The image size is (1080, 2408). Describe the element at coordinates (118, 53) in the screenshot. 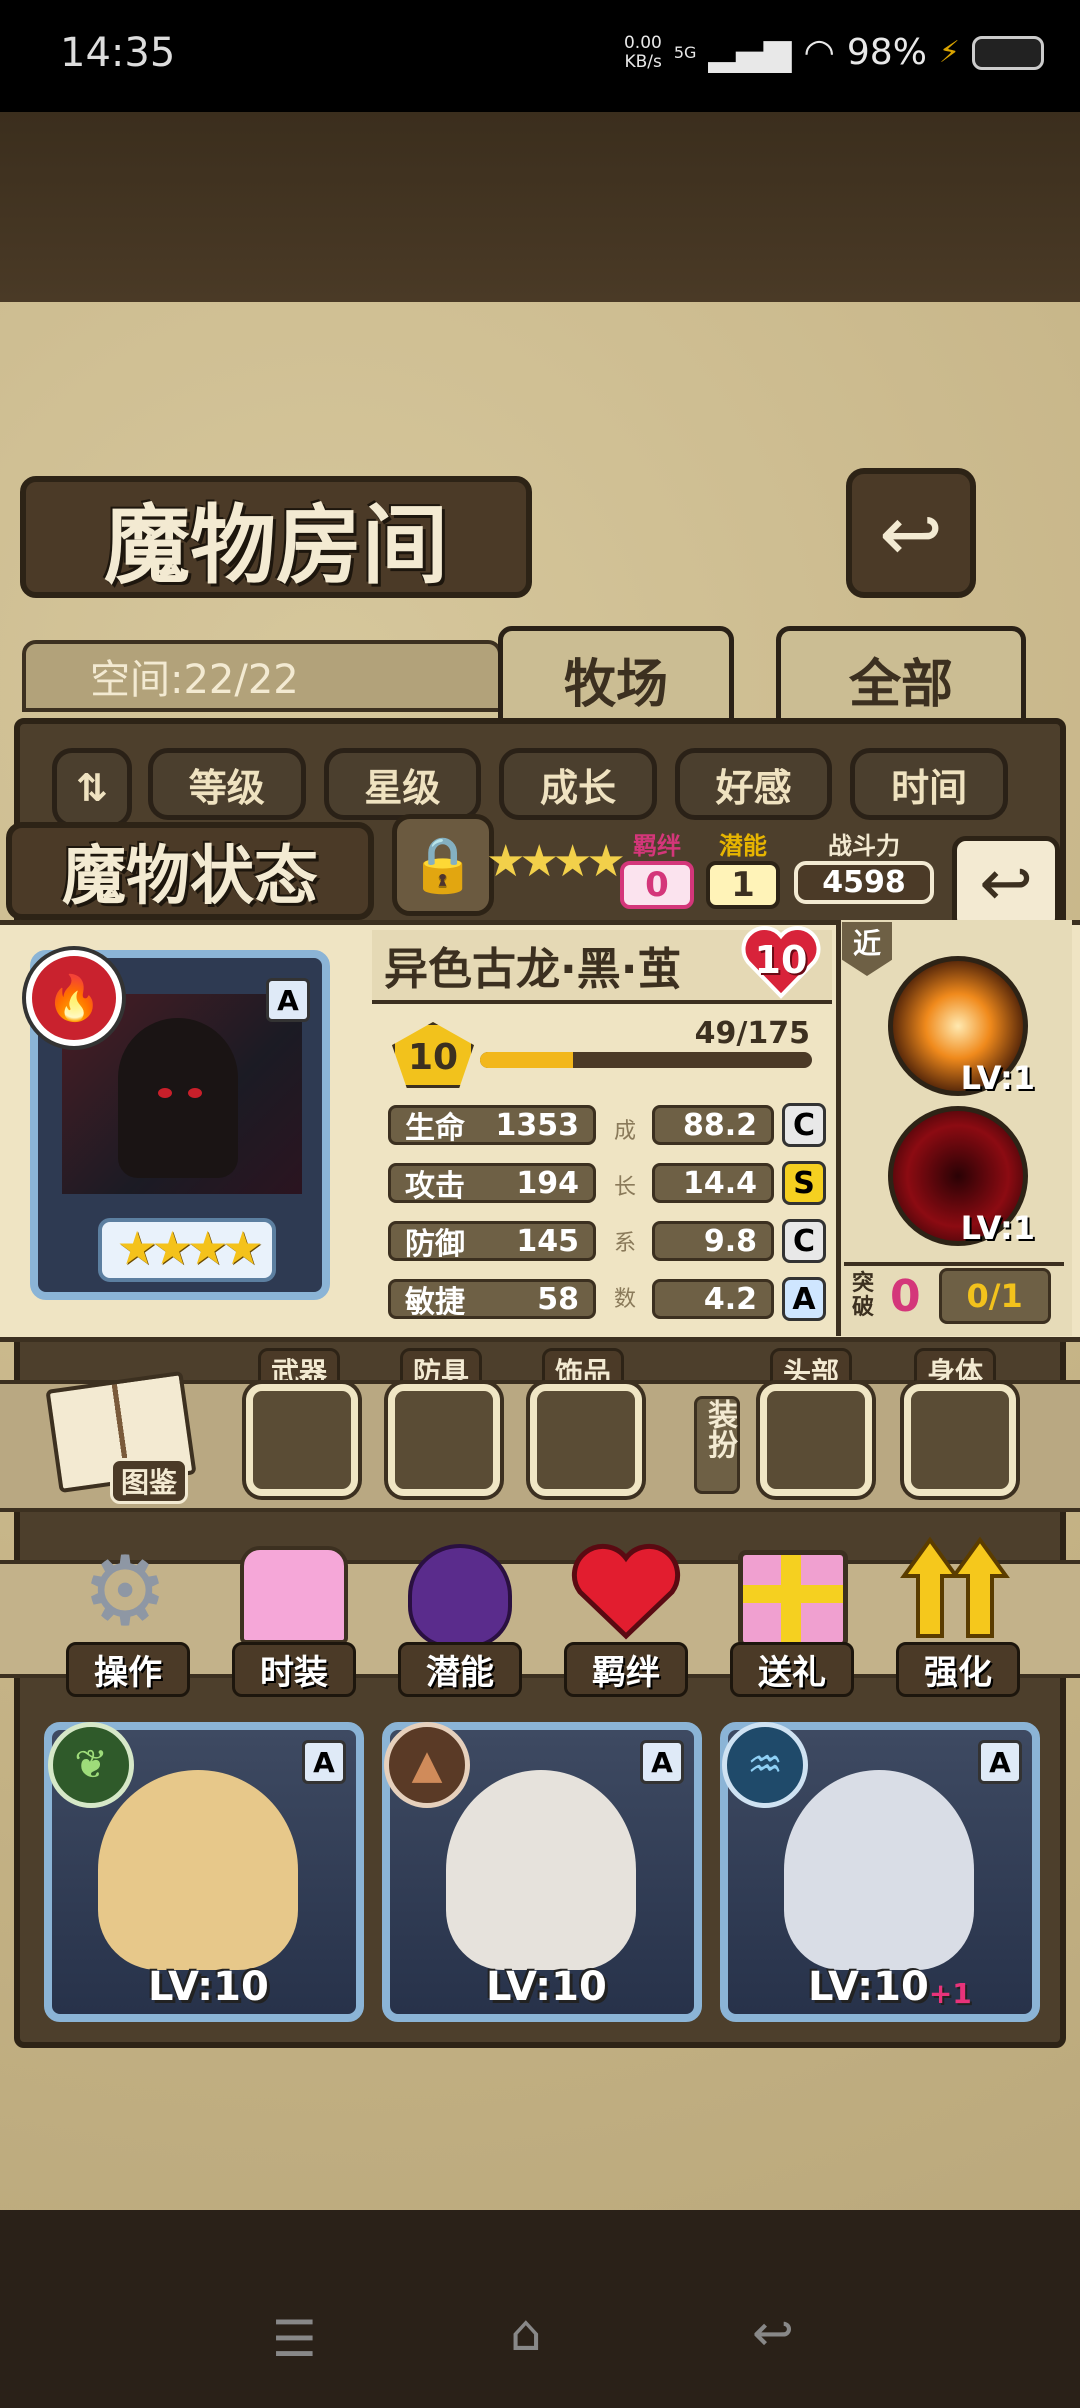

I see `clock: 14:35` at that location.